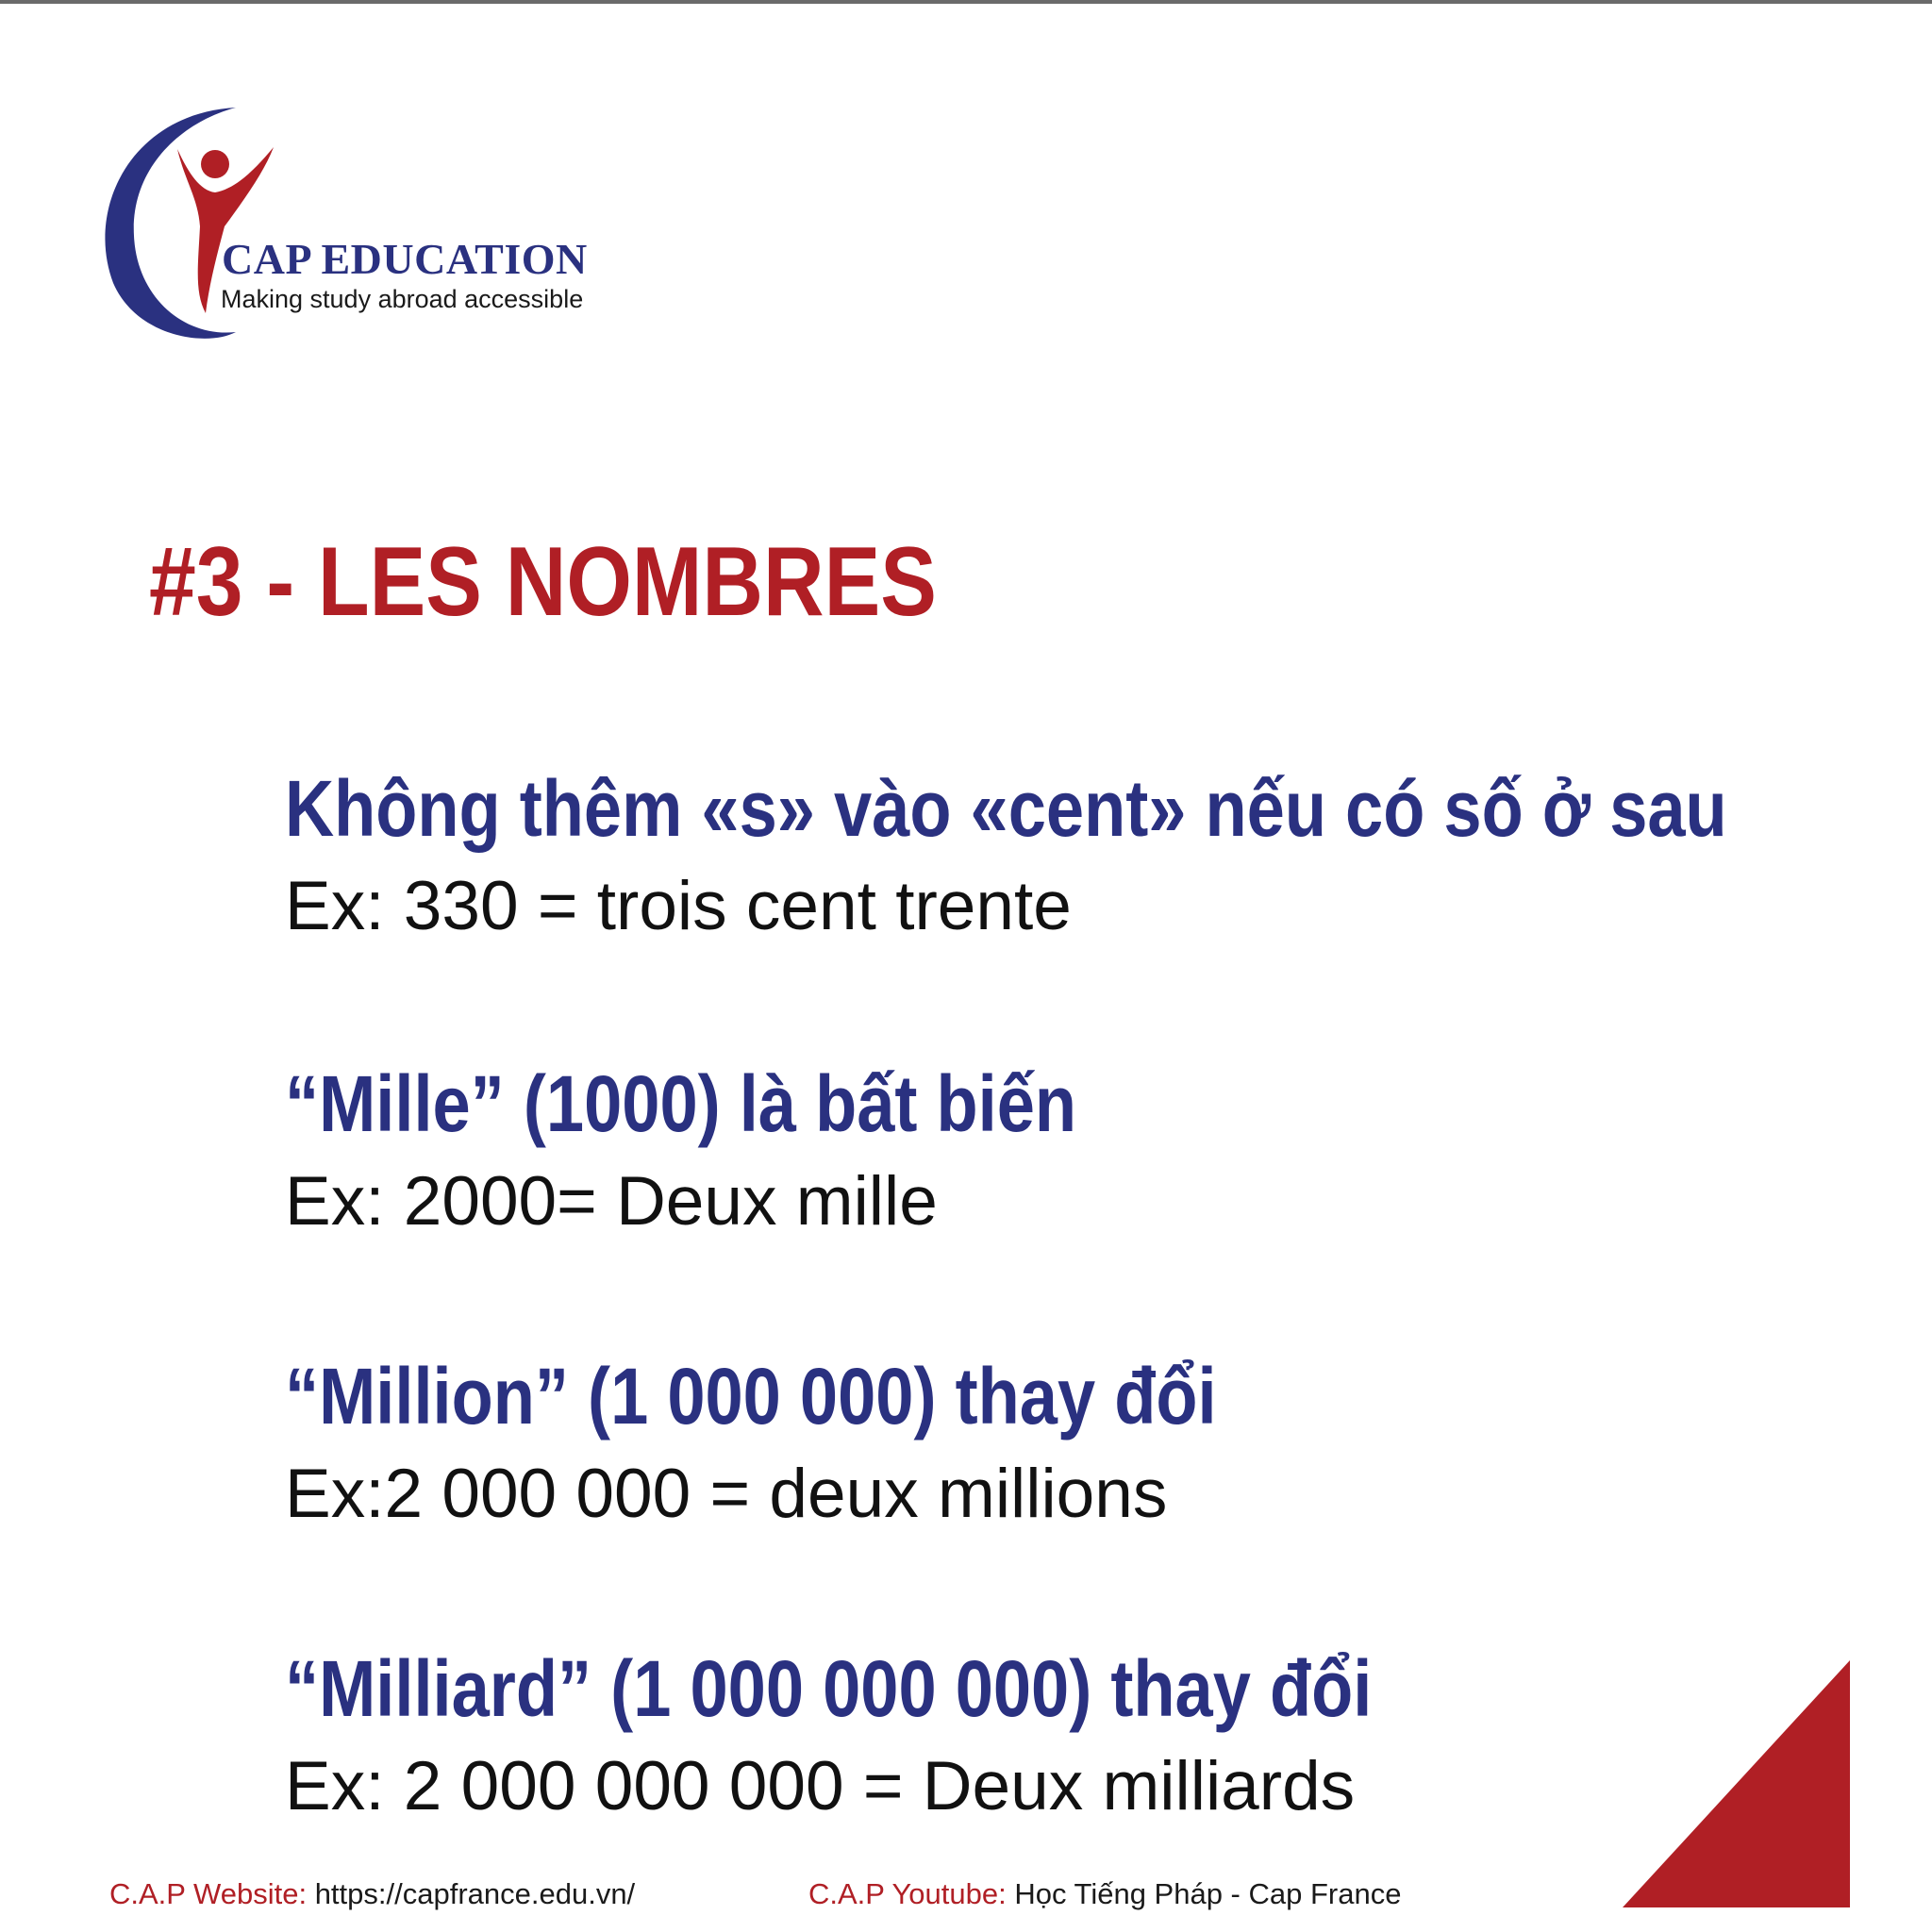  What do you see at coordinates (402, 299) in the screenshot?
I see `brand-tagline: Making study abroad accessible` at bounding box center [402, 299].